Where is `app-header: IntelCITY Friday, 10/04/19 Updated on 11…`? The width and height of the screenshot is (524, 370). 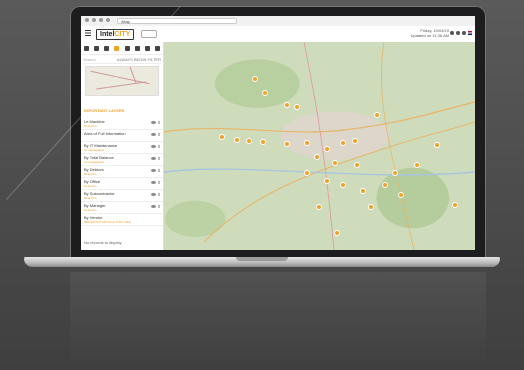
app-header: IntelCITY Friday, 10/04/19 Updated on 11… is located at coordinates (278, 34).